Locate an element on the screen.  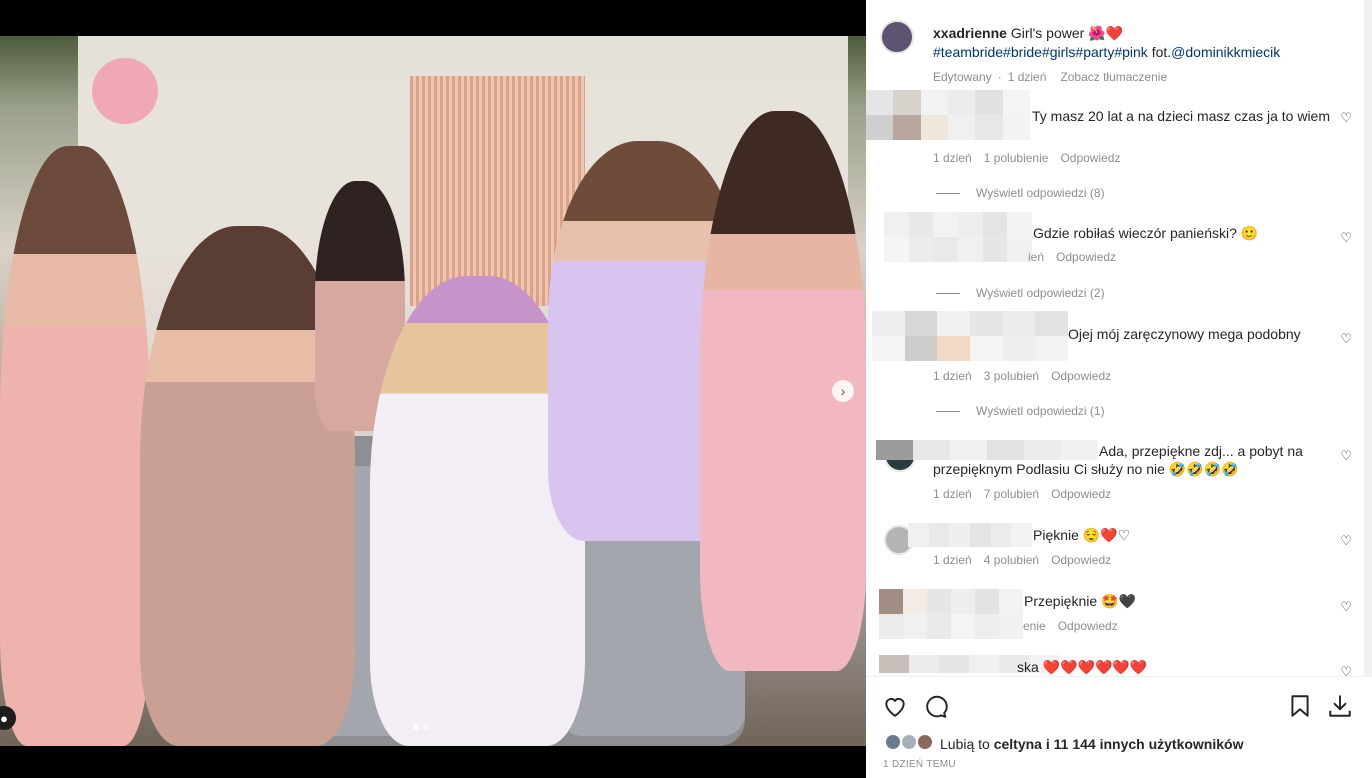
translate-link: Zobacz tłumaczenie is located at coordinates (1113, 77).